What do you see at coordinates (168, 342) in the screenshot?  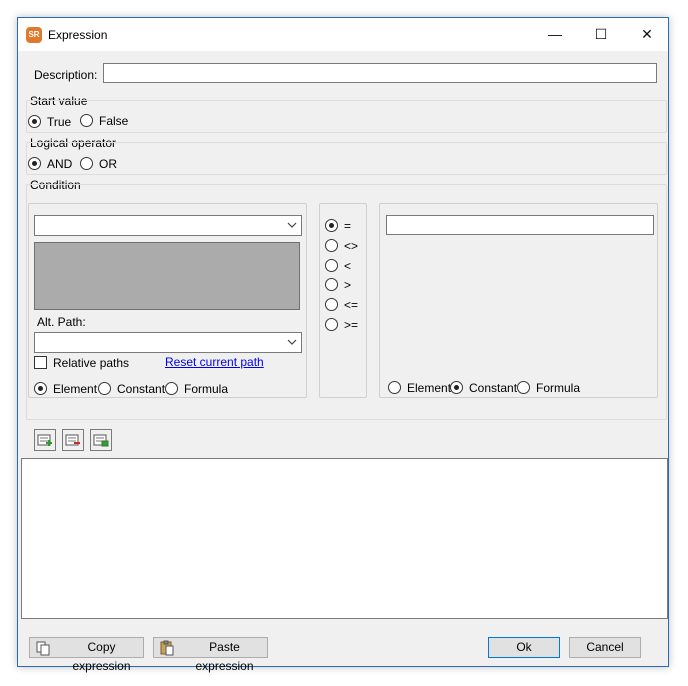 I see `alt-path-combo` at bounding box center [168, 342].